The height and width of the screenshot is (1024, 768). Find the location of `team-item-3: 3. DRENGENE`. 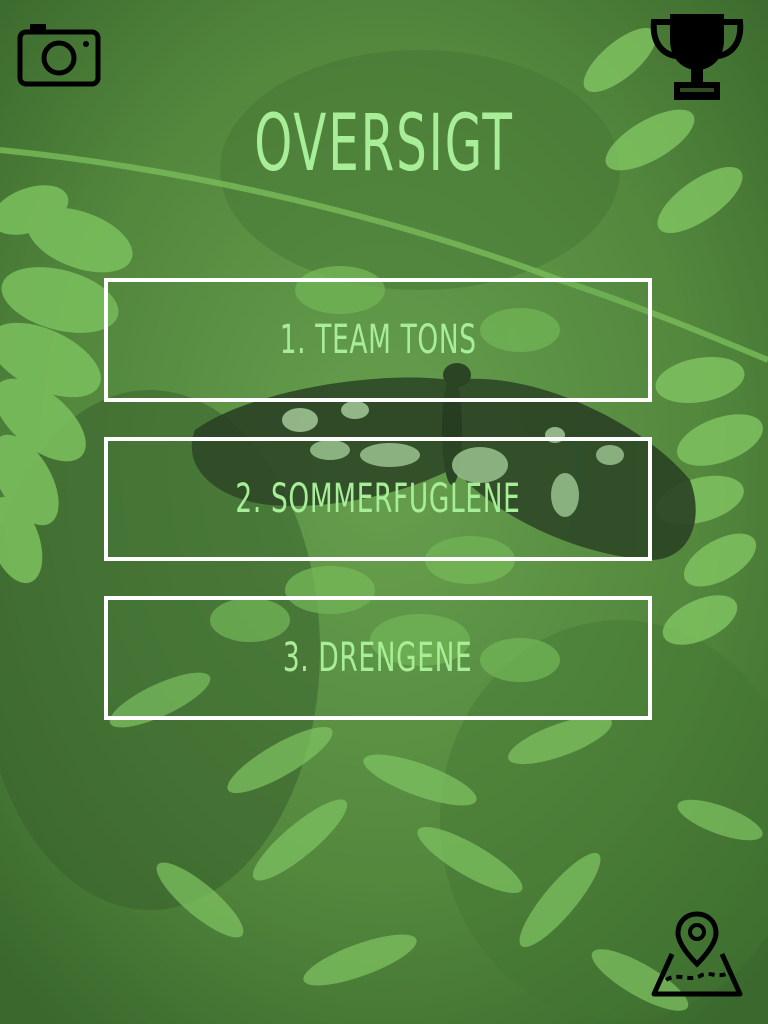

team-item-3: 3. DRENGENE is located at coordinates (378, 658).